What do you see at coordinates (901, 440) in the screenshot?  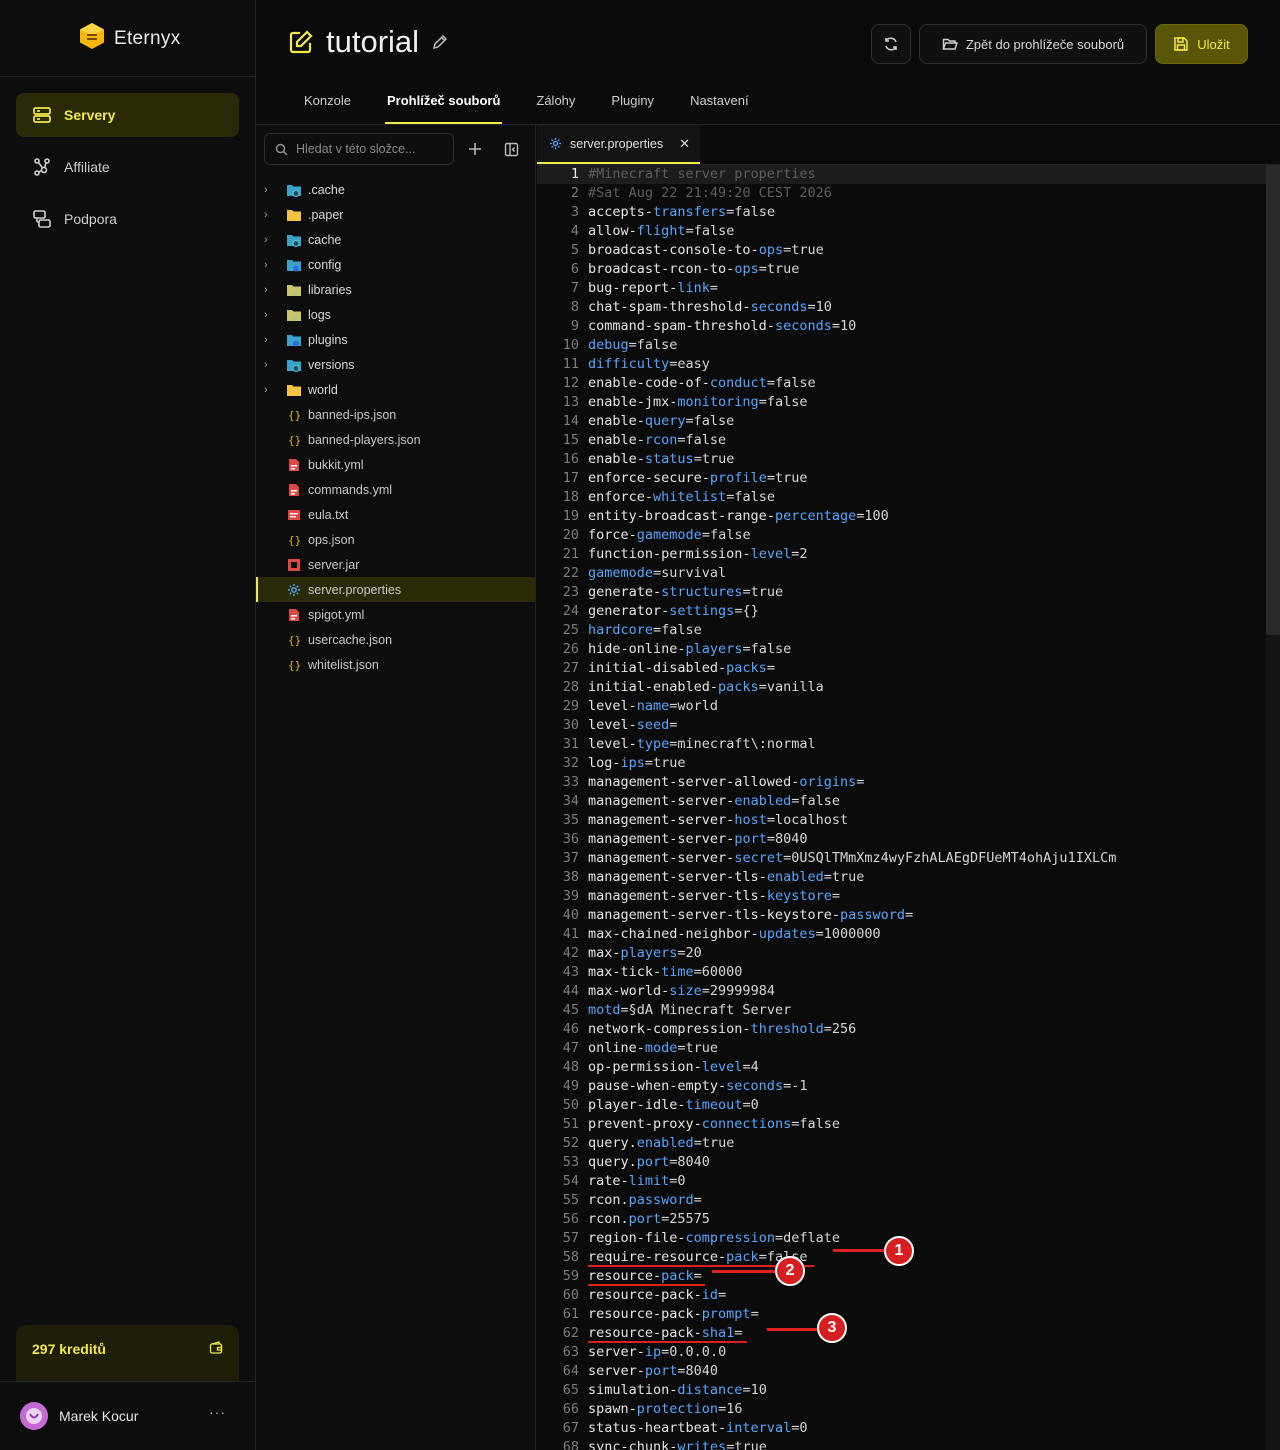 I see `code-line: 15 enable-rcon=false` at bounding box center [901, 440].